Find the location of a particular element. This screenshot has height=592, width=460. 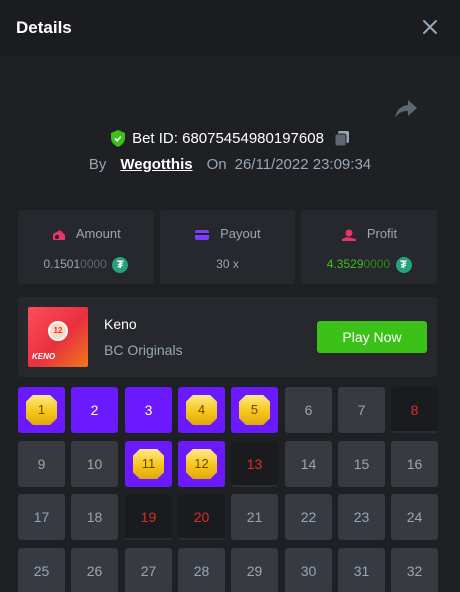

username-link: Wegotthis is located at coordinates (156, 164).